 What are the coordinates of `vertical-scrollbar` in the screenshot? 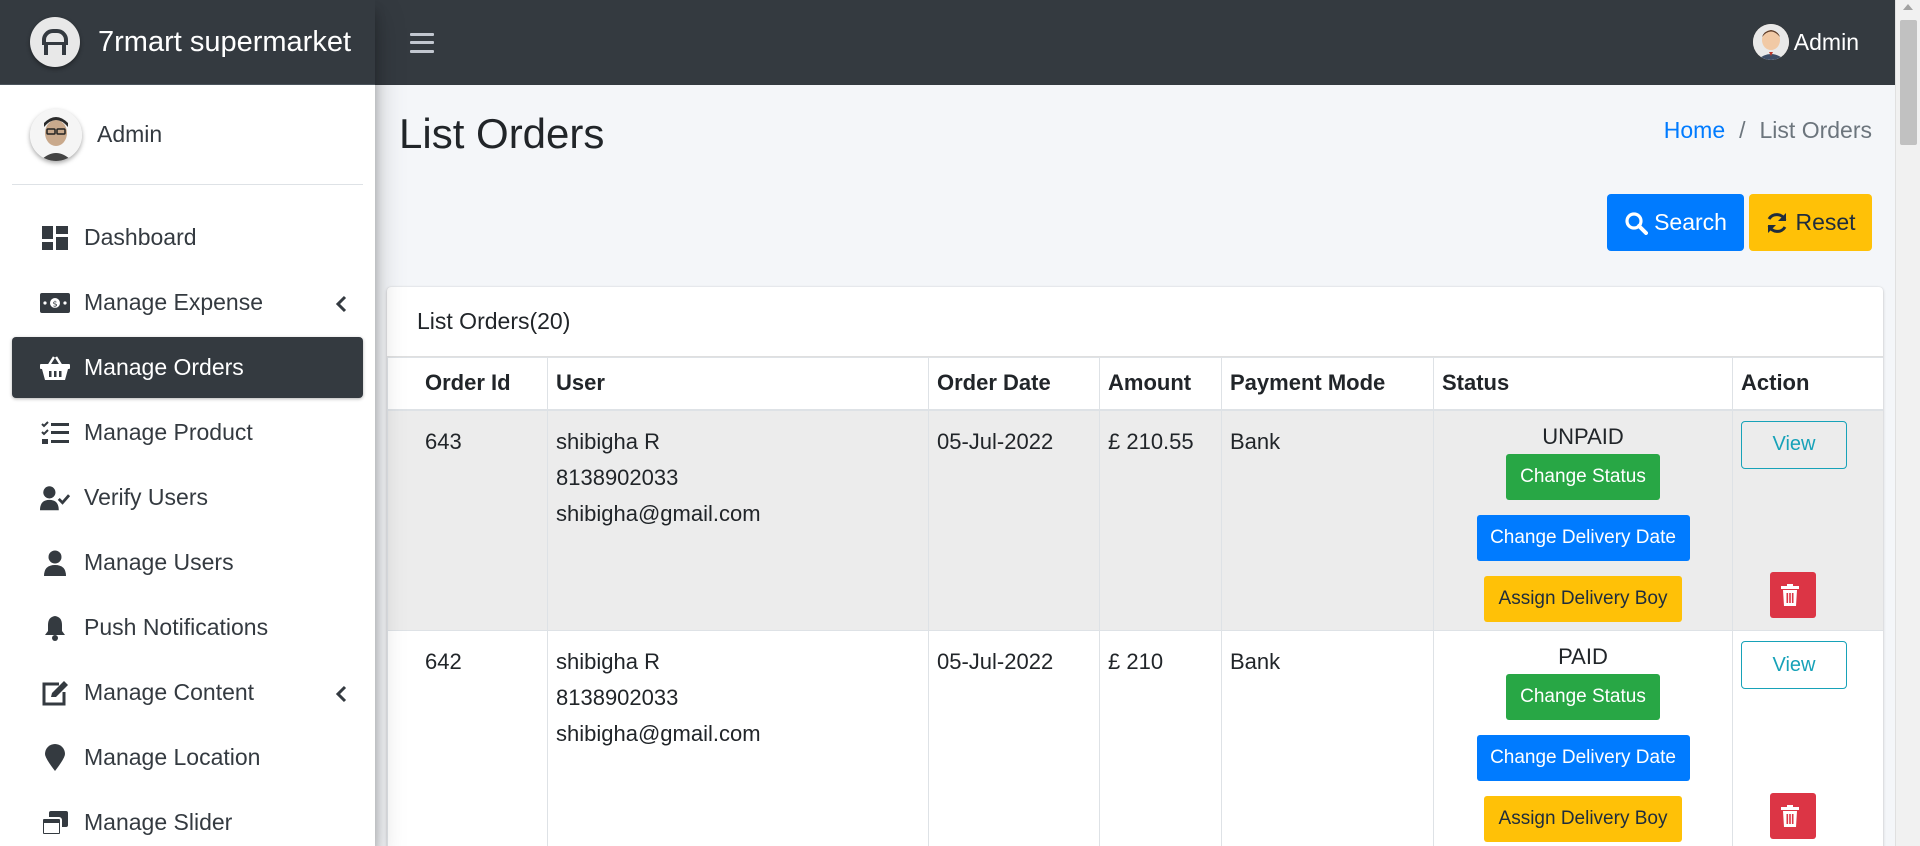 It's located at (1907, 423).